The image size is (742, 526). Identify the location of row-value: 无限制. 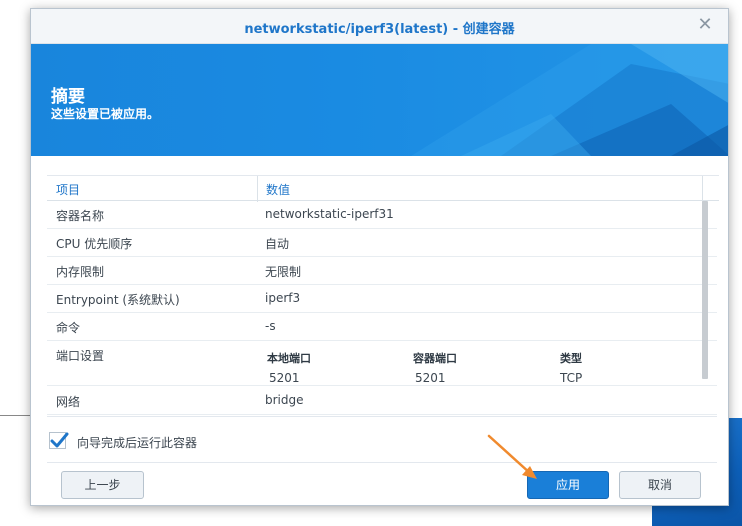
(283, 272).